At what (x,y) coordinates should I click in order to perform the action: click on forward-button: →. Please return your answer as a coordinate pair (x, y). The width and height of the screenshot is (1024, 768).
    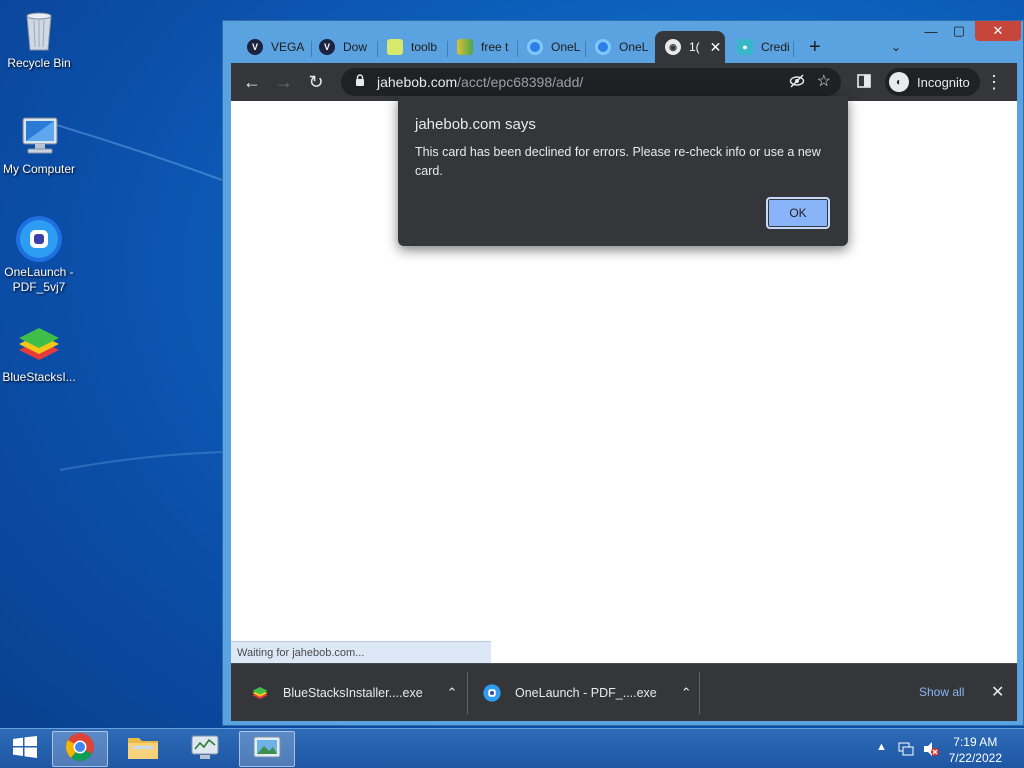
    Looking at the image, I should click on (284, 82).